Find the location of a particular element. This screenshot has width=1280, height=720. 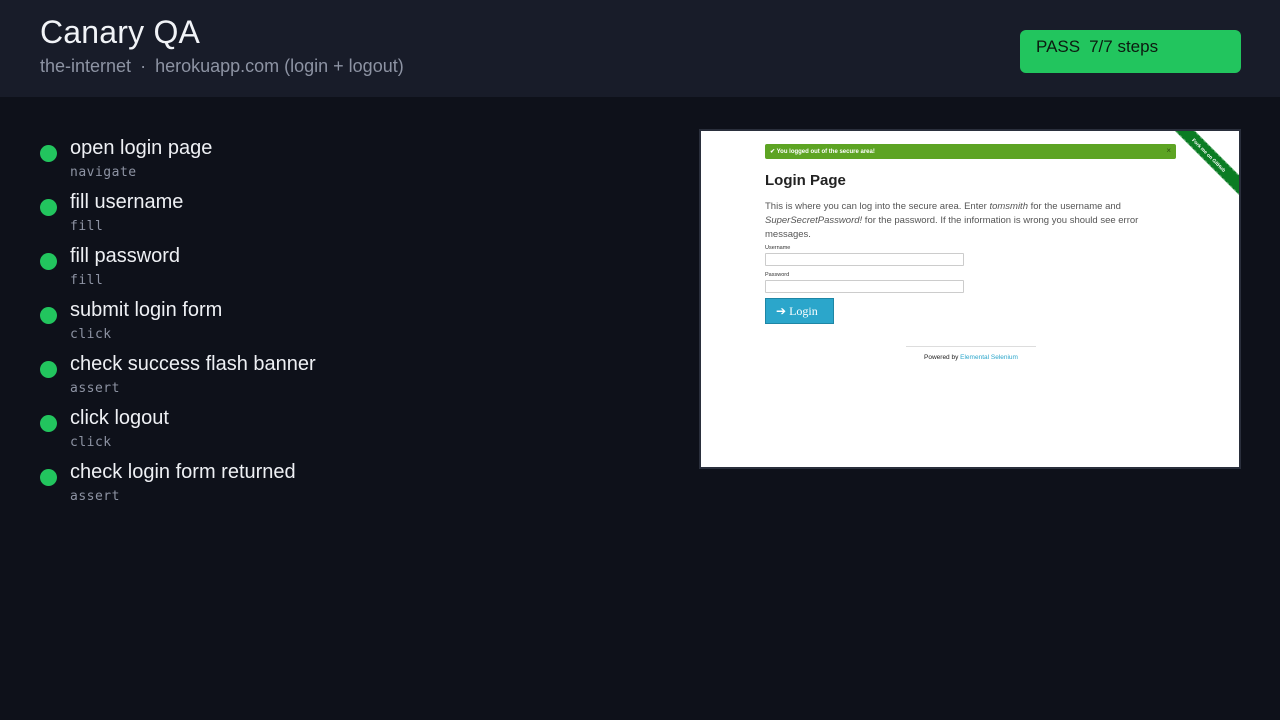

footer-divider is located at coordinates (971, 346).